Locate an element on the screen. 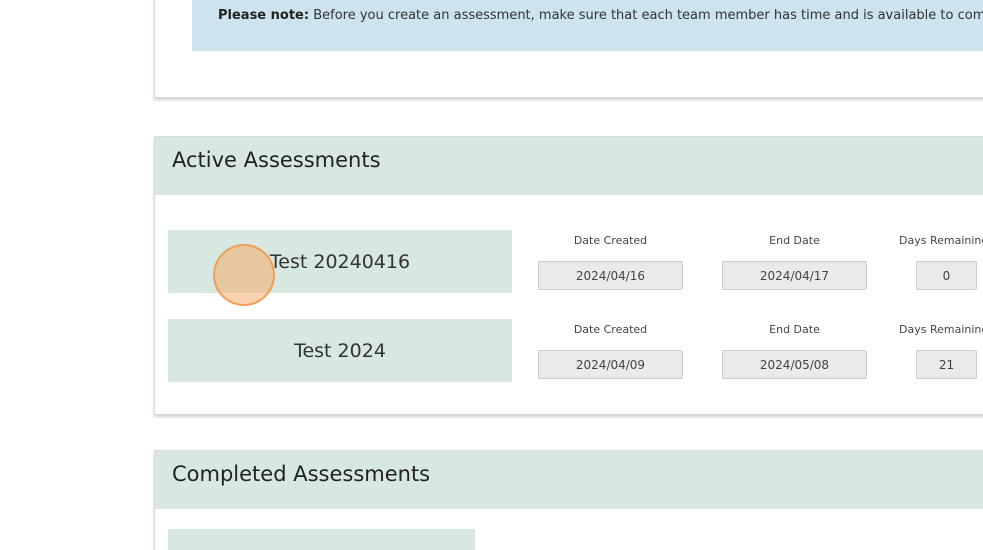  completed-assessments-header: Completed Assessments is located at coordinates (569, 480).